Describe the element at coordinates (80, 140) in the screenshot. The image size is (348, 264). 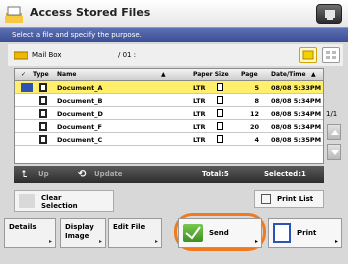
I see `file-name: Document_C` at that location.